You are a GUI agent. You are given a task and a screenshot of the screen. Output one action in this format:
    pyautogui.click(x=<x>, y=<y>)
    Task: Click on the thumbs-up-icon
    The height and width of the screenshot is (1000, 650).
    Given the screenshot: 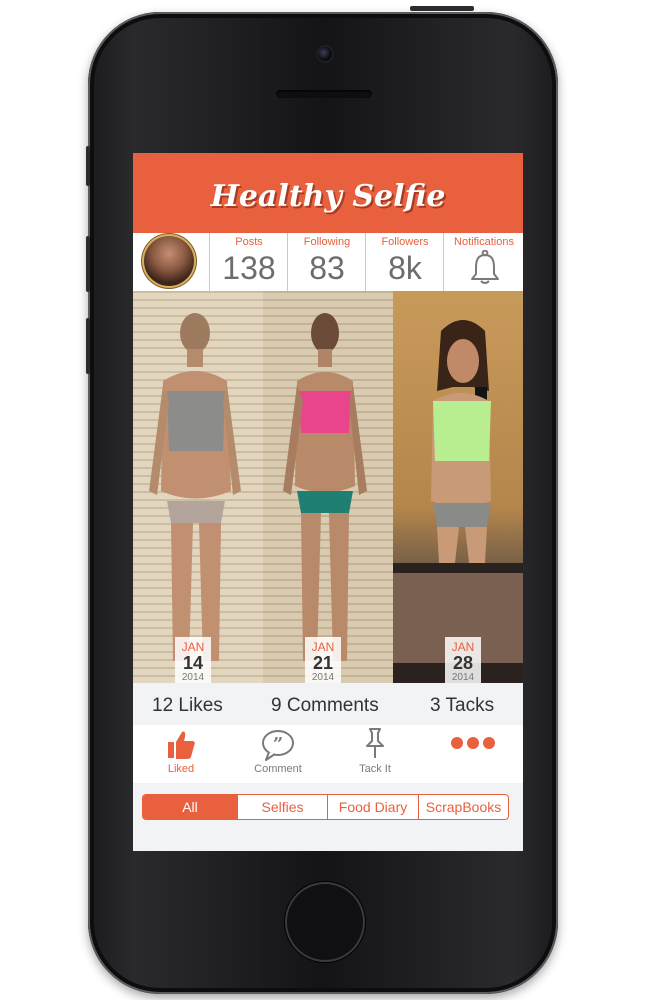 What is the action you would take?
    pyautogui.click(x=181, y=745)
    